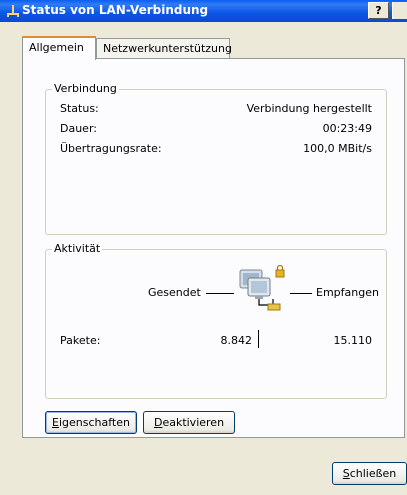  Describe the element at coordinates (347, 128) in the screenshot. I see `duration-value: 00:23:49` at that location.